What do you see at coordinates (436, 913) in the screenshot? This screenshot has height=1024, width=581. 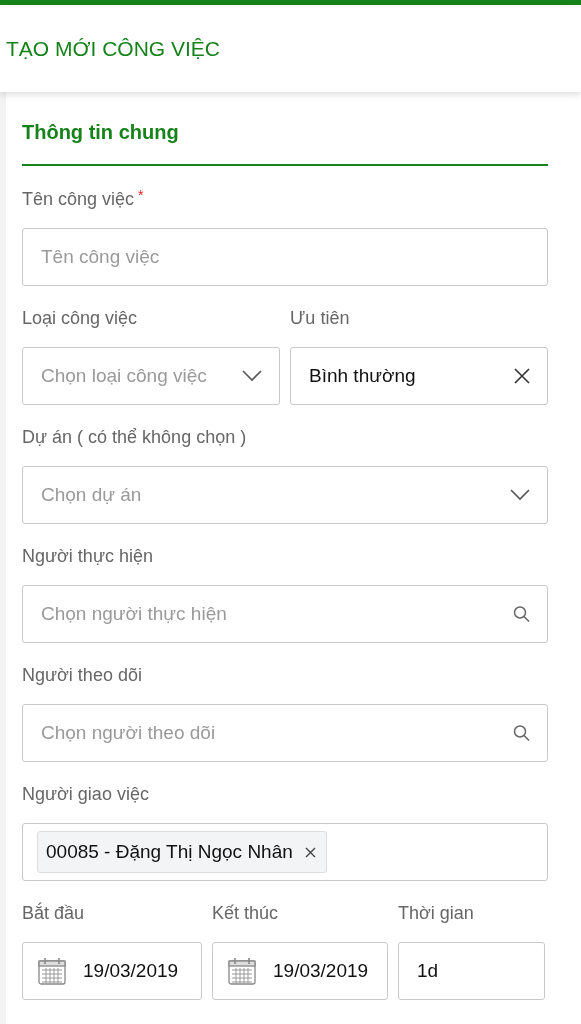 I see `field-label: Thời gian` at bounding box center [436, 913].